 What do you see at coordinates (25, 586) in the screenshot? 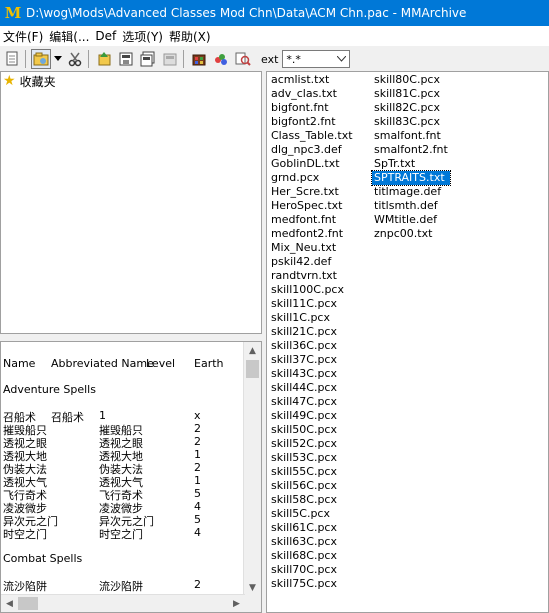
I see `spell-name: 流沙陷阱` at bounding box center [25, 586].